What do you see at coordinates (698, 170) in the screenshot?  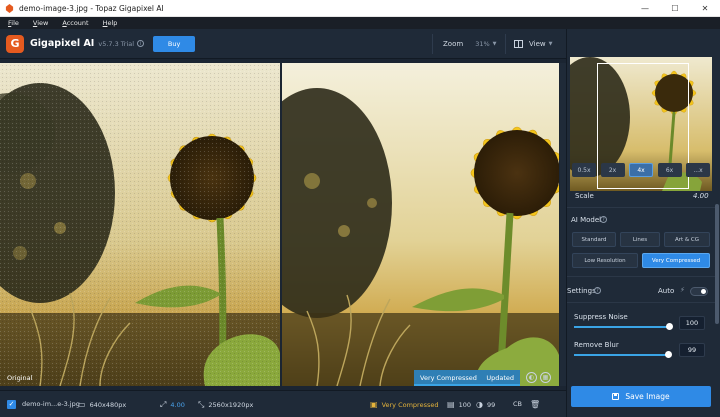 I see `scale-option-custom: ...x` at bounding box center [698, 170].